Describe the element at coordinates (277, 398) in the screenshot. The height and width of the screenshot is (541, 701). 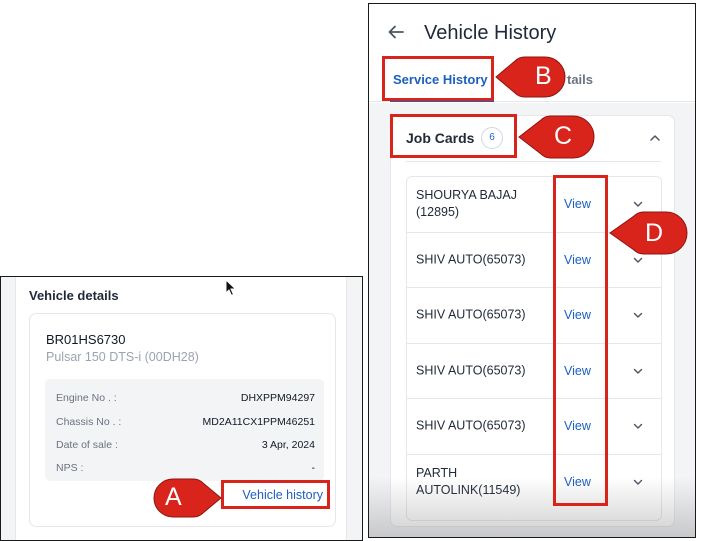
I see `spec-value: DHXPPM94297` at that location.